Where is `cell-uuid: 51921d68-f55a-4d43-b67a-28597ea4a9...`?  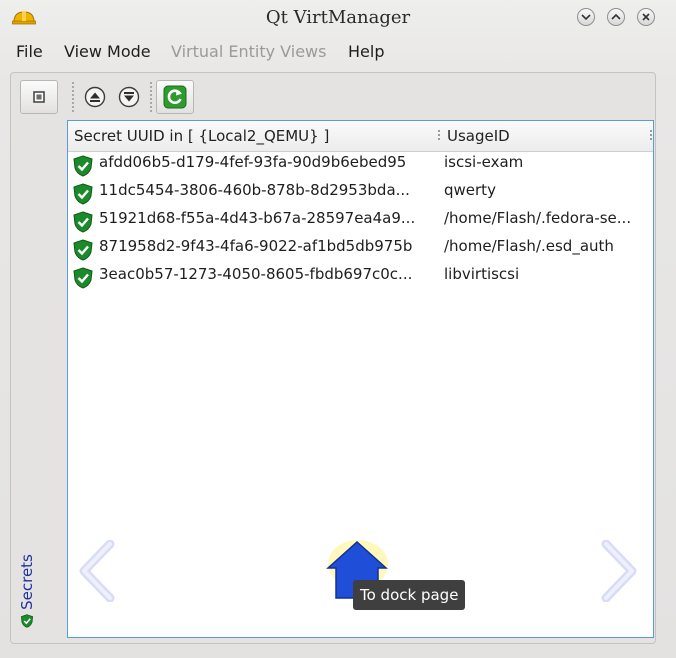
cell-uuid: 51921d68-f55a-4d43-b67a-28597ea4a9... is located at coordinates (257, 218).